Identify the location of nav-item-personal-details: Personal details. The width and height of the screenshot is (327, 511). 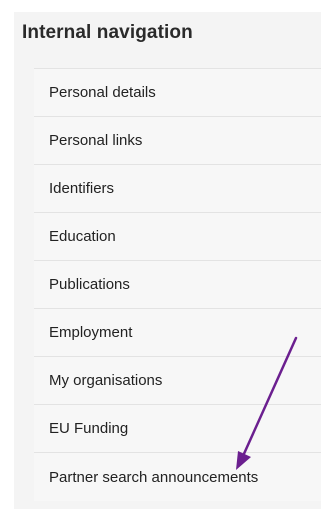
(177, 93).